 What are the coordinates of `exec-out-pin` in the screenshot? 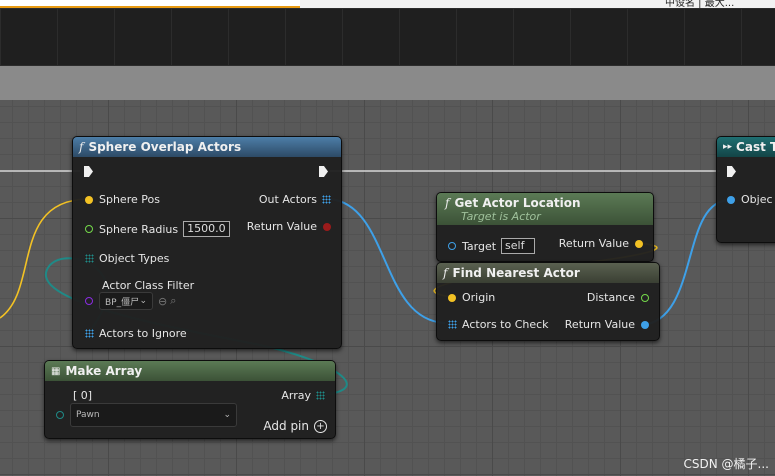 It's located at (323, 171).